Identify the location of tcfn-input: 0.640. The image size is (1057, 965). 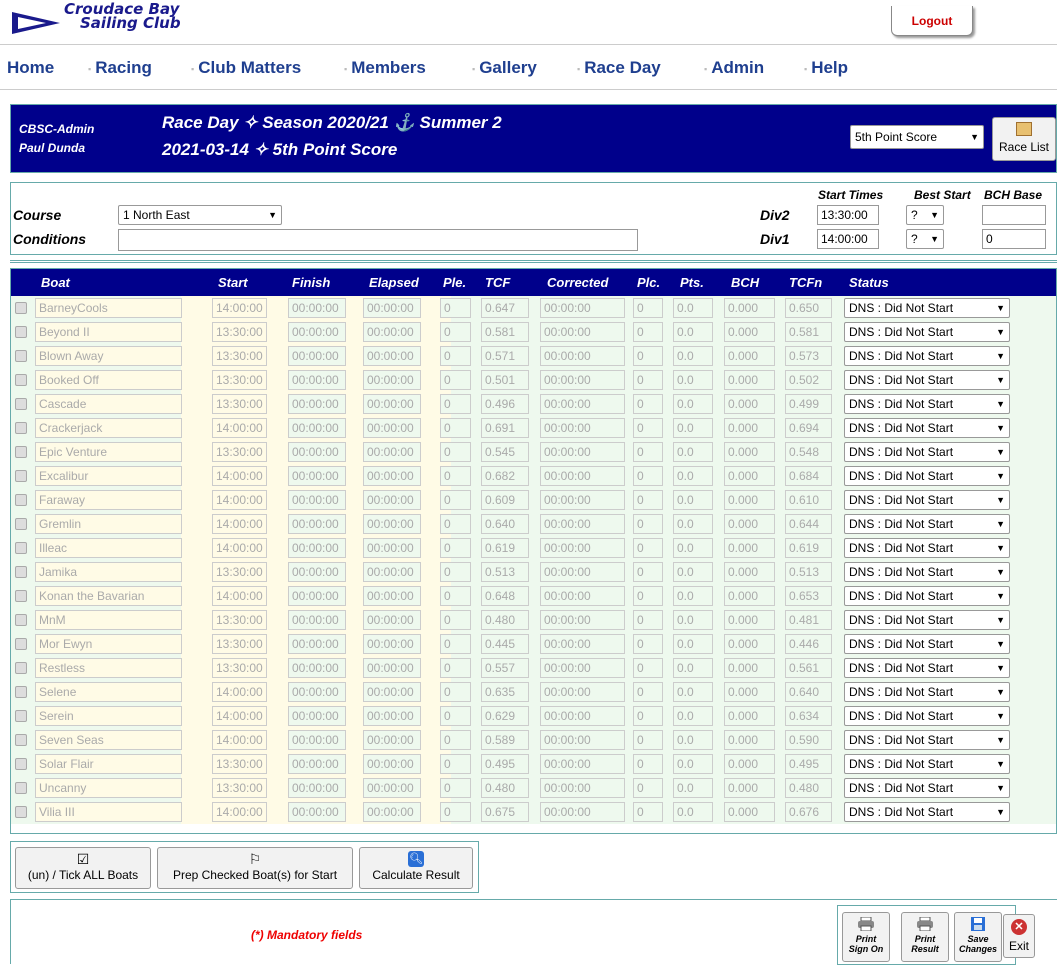
(808, 692).